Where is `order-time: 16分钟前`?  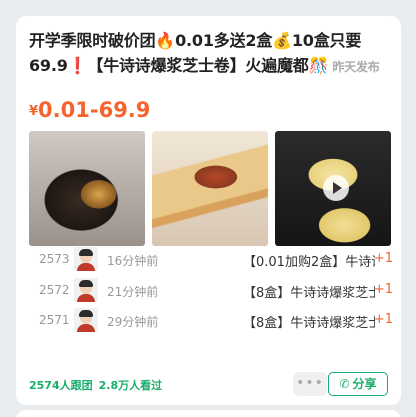
order-time: 16分钟前 is located at coordinates (133, 261).